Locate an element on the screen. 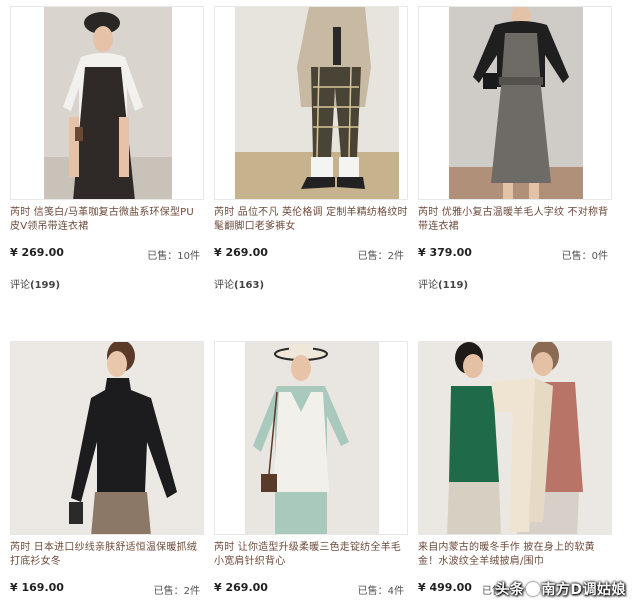  product-price: ¥ 379.00 is located at coordinates (445, 252).